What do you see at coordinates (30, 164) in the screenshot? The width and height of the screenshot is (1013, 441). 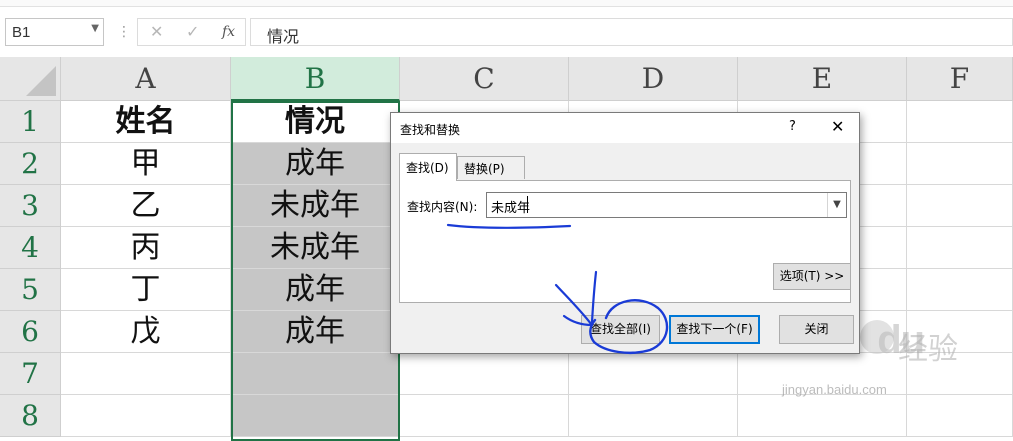 I see `row-header-2: 2` at bounding box center [30, 164].